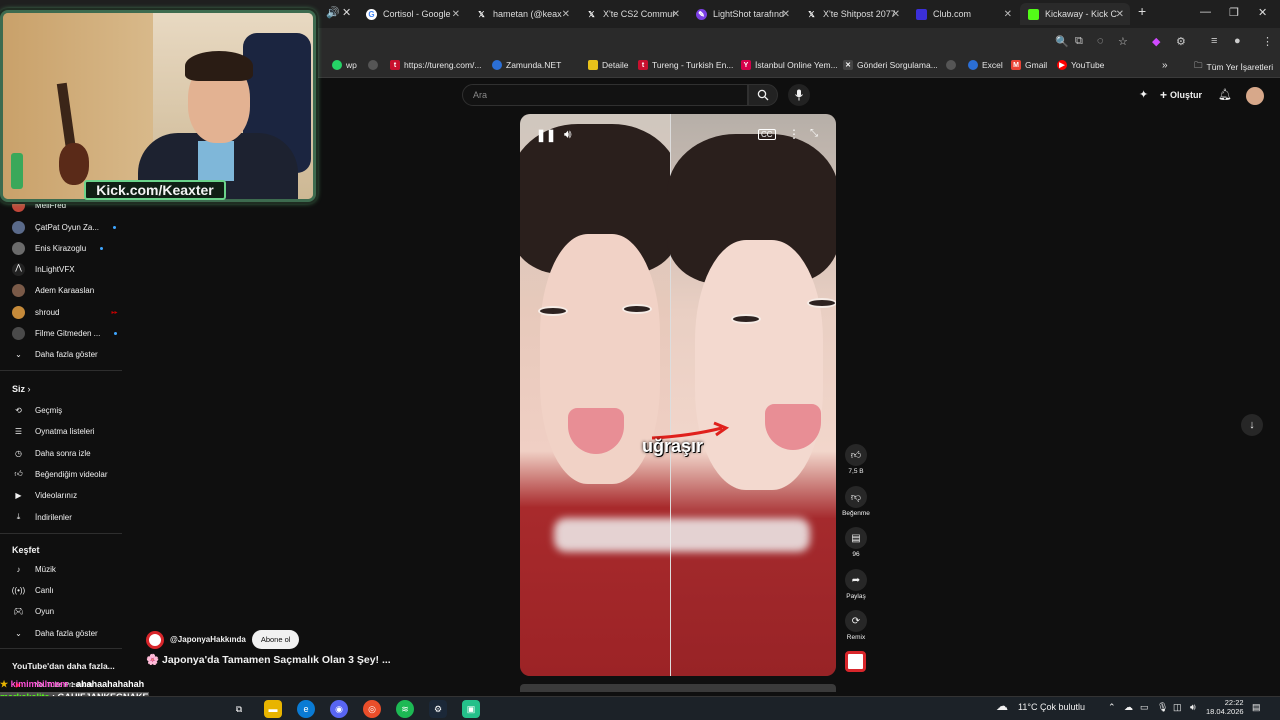 The width and height of the screenshot is (1280, 720). I want to click on sidebar-item-playlists: ☰ Oynatma listeleri, so click(53, 431).